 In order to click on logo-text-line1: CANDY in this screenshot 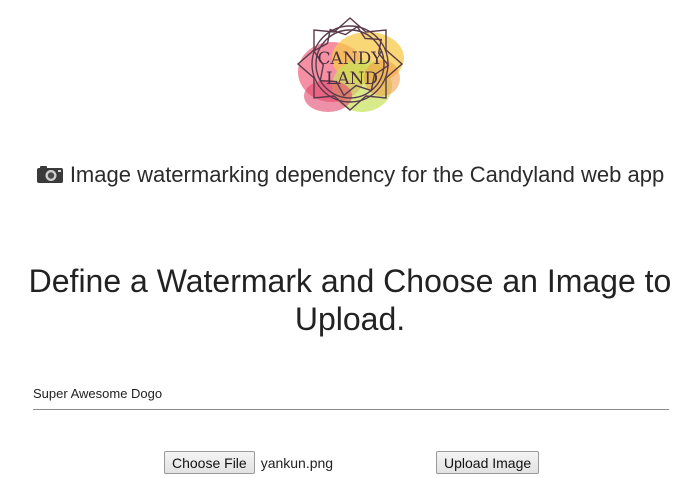, I will do `click(350, 59)`.